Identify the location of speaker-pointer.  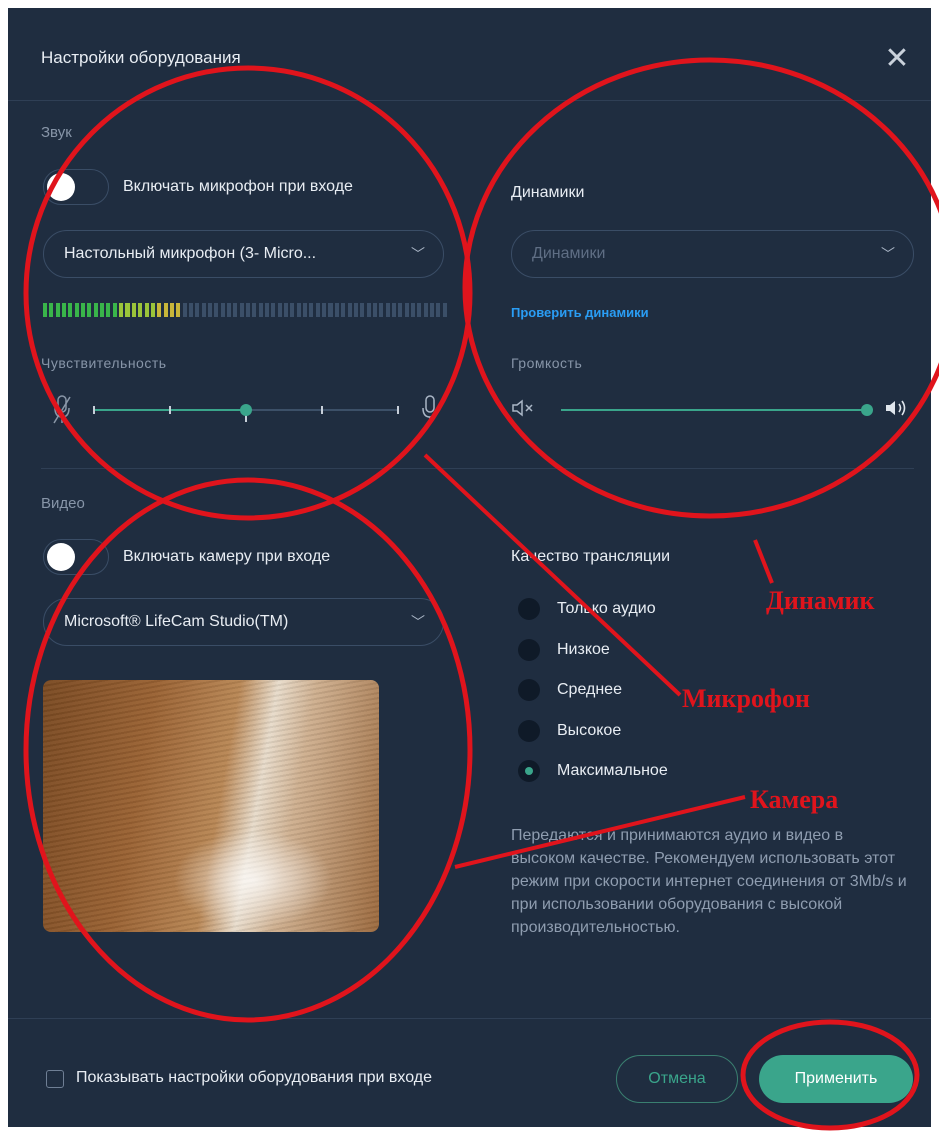
(763, 561).